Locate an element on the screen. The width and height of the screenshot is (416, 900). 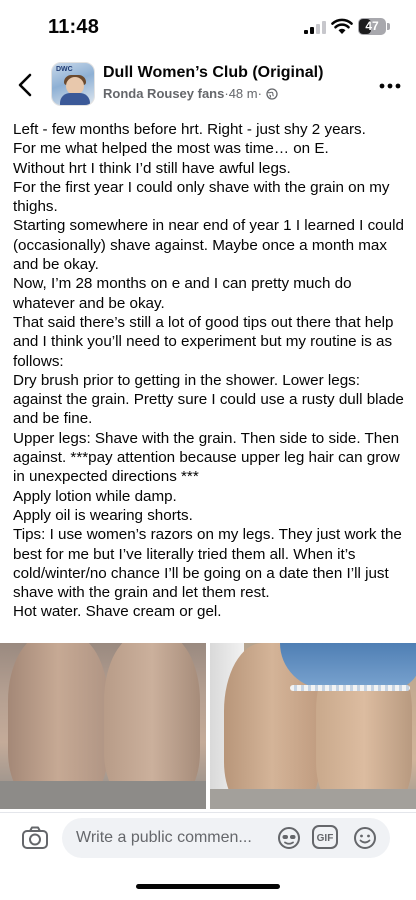
status-bar: 11:48 47 is located at coordinates (208, 28).